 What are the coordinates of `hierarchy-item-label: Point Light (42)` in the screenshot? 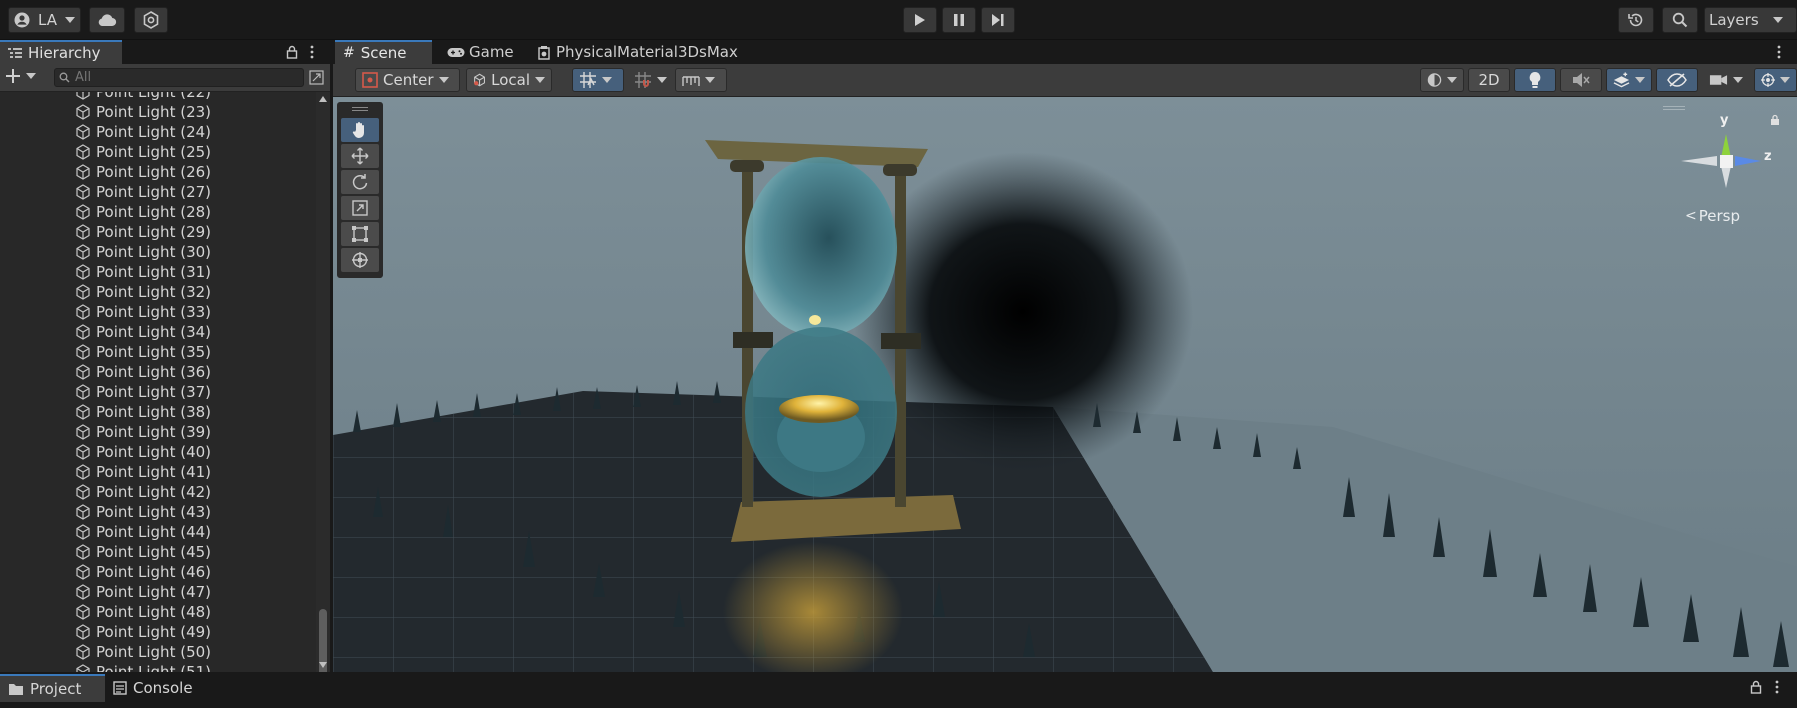 It's located at (154, 492).